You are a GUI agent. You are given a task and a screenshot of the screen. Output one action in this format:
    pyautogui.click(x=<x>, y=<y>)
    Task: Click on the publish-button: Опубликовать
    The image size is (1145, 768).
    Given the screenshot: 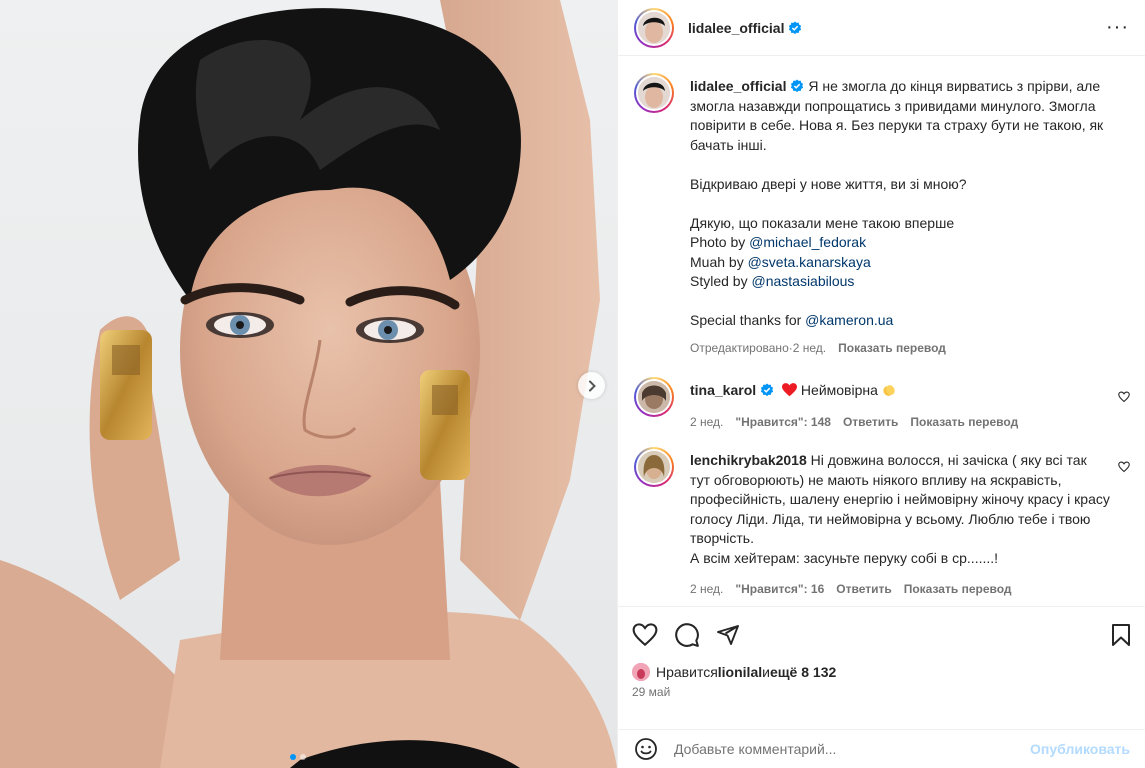 What is the action you would take?
    pyautogui.click(x=1080, y=749)
    